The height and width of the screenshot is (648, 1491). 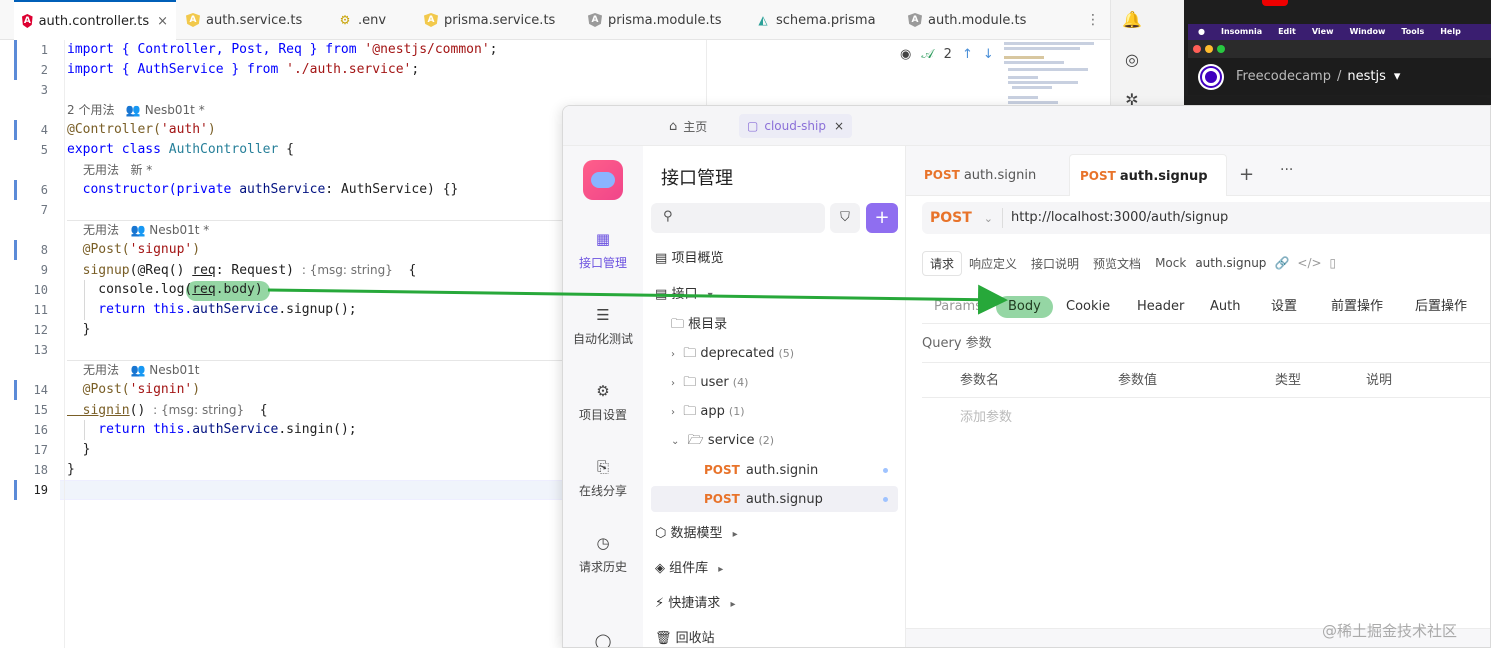 What do you see at coordinates (211, 310) in the screenshot?
I see `code-line-11: return this.authService.signup();` at bounding box center [211, 310].